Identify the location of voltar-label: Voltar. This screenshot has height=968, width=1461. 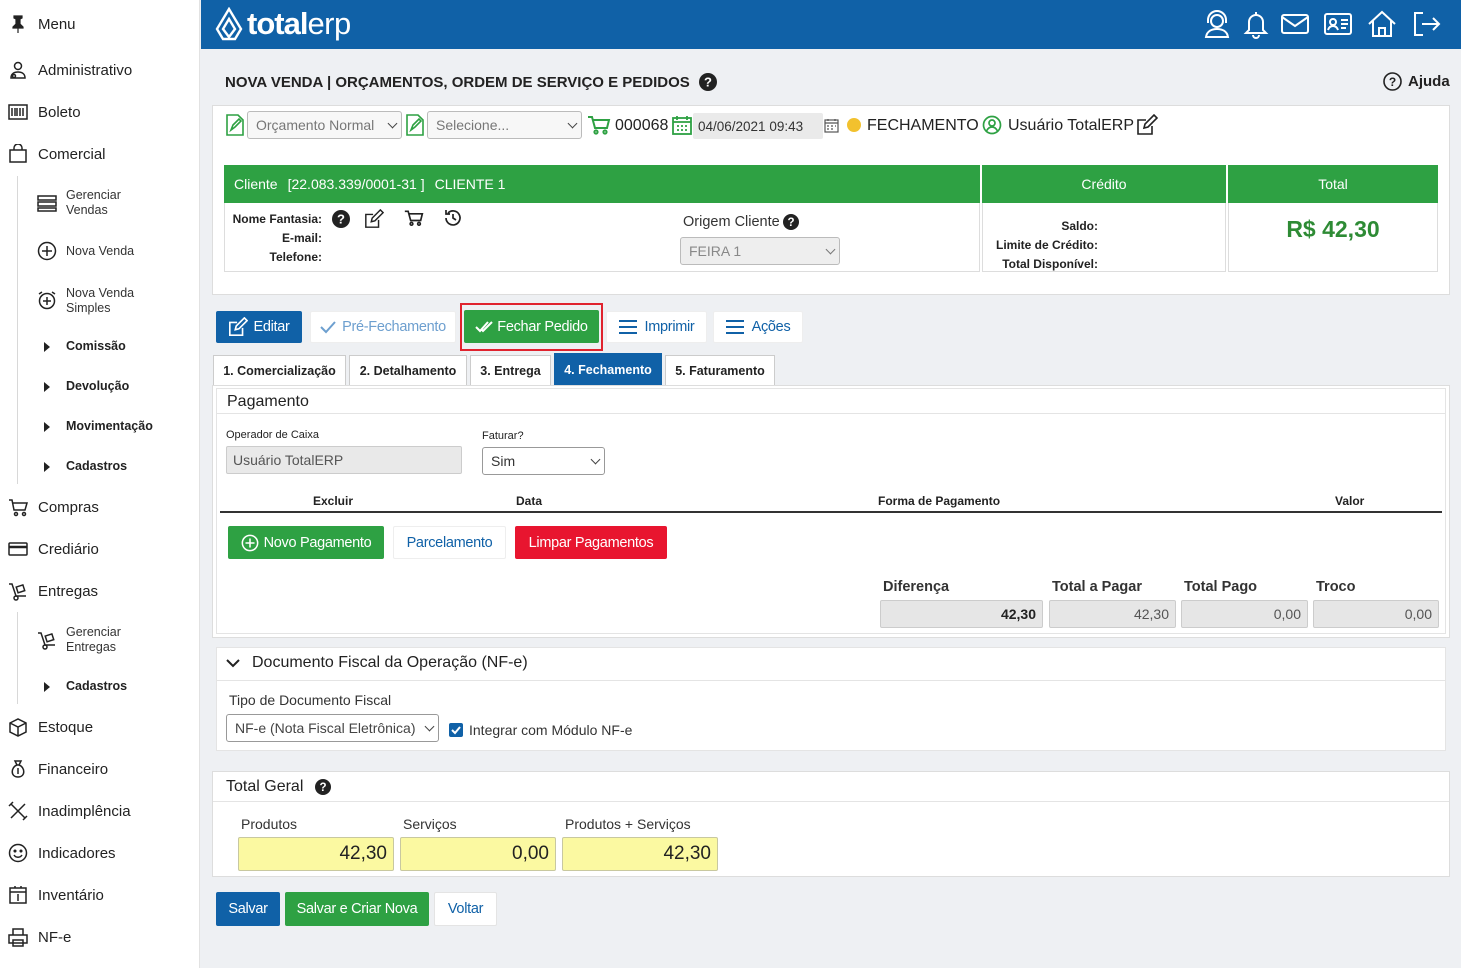
(465, 909).